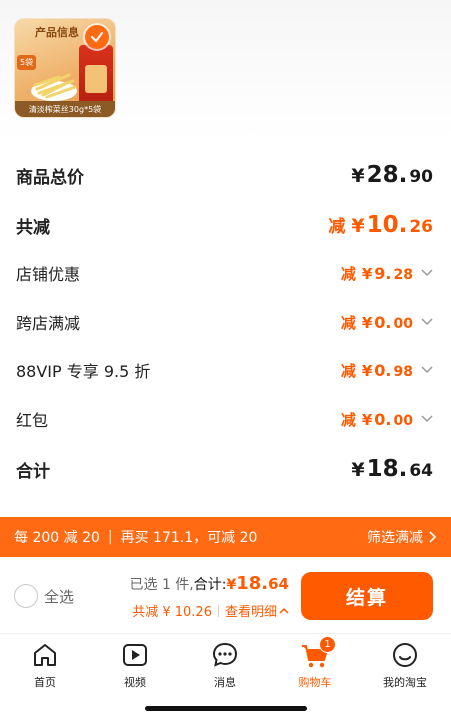 The height and width of the screenshot is (720, 451). What do you see at coordinates (50, 177) in the screenshot?
I see `row-label: 商品总价` at bounding box center [50, 177].